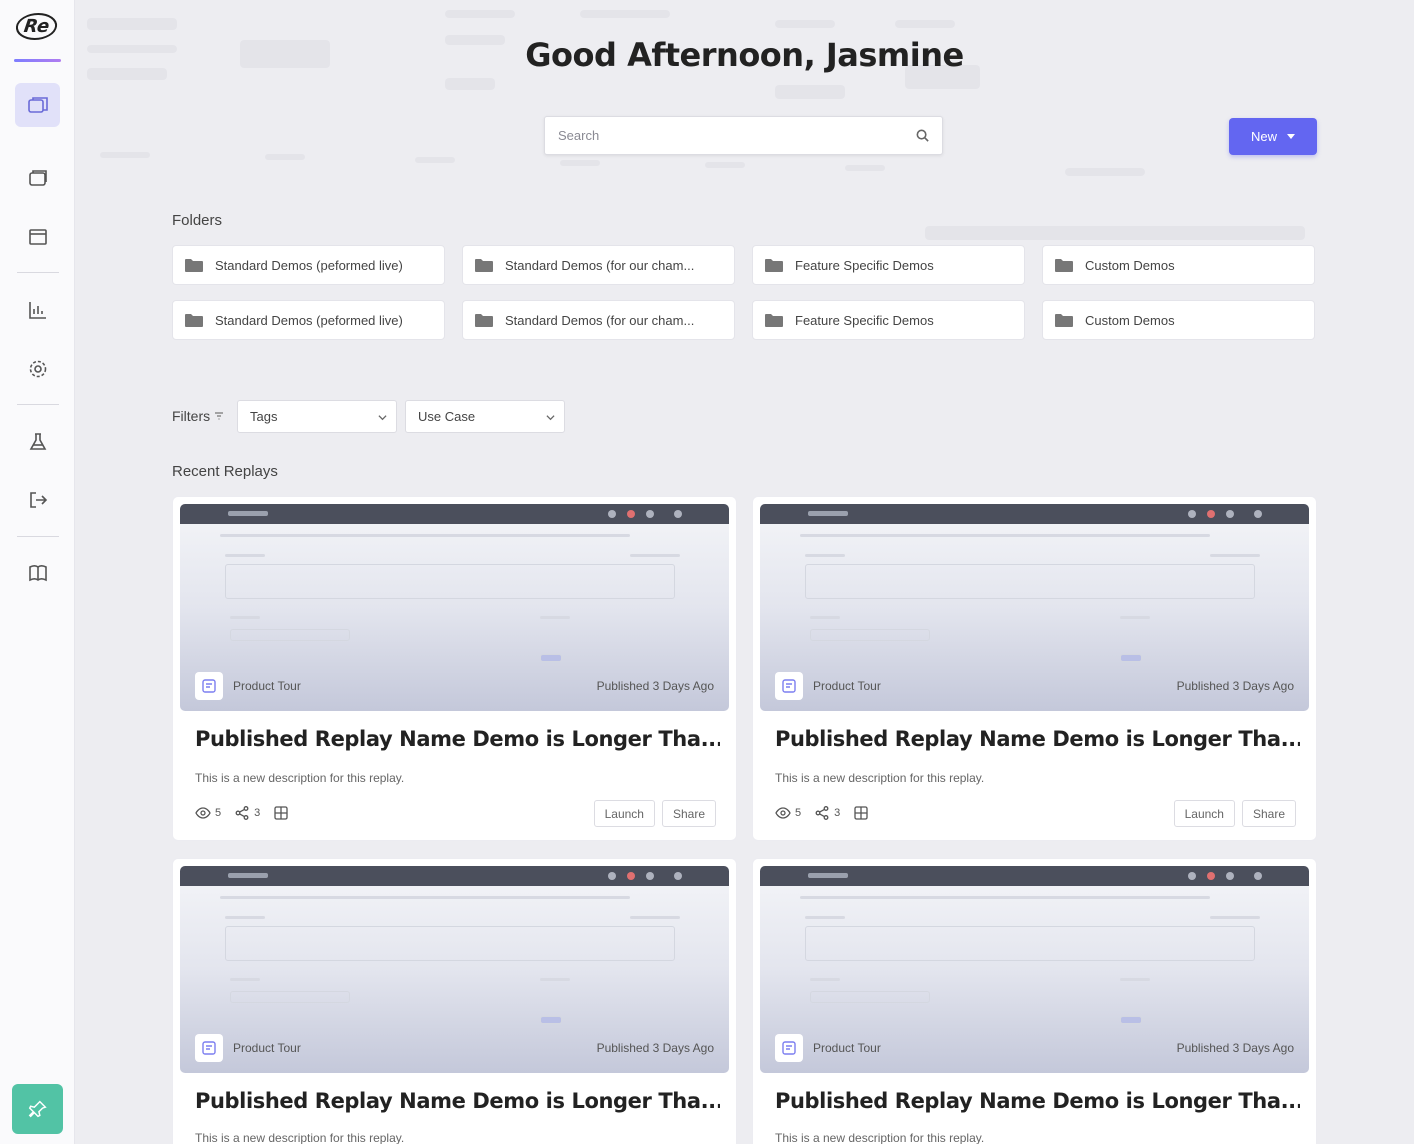  What do you see at coordinates (1273, 136) in the screenshot?
I see `new-button: New` at bounding box center [1273, 136].